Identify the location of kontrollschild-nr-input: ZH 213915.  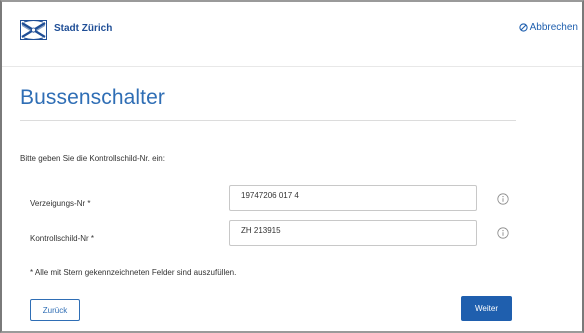
(353, 233).